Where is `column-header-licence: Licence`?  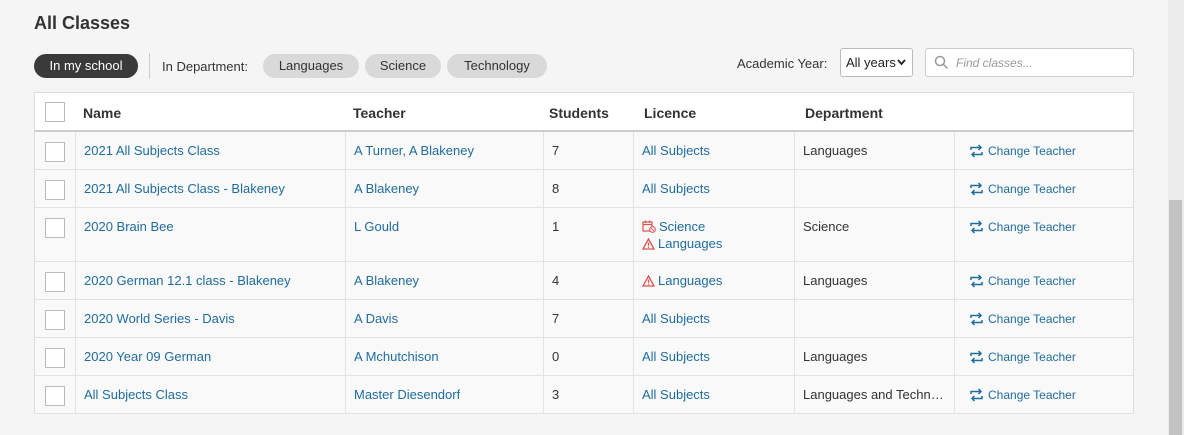
column-header-licence: Licence is located at coordinates (670, 113).